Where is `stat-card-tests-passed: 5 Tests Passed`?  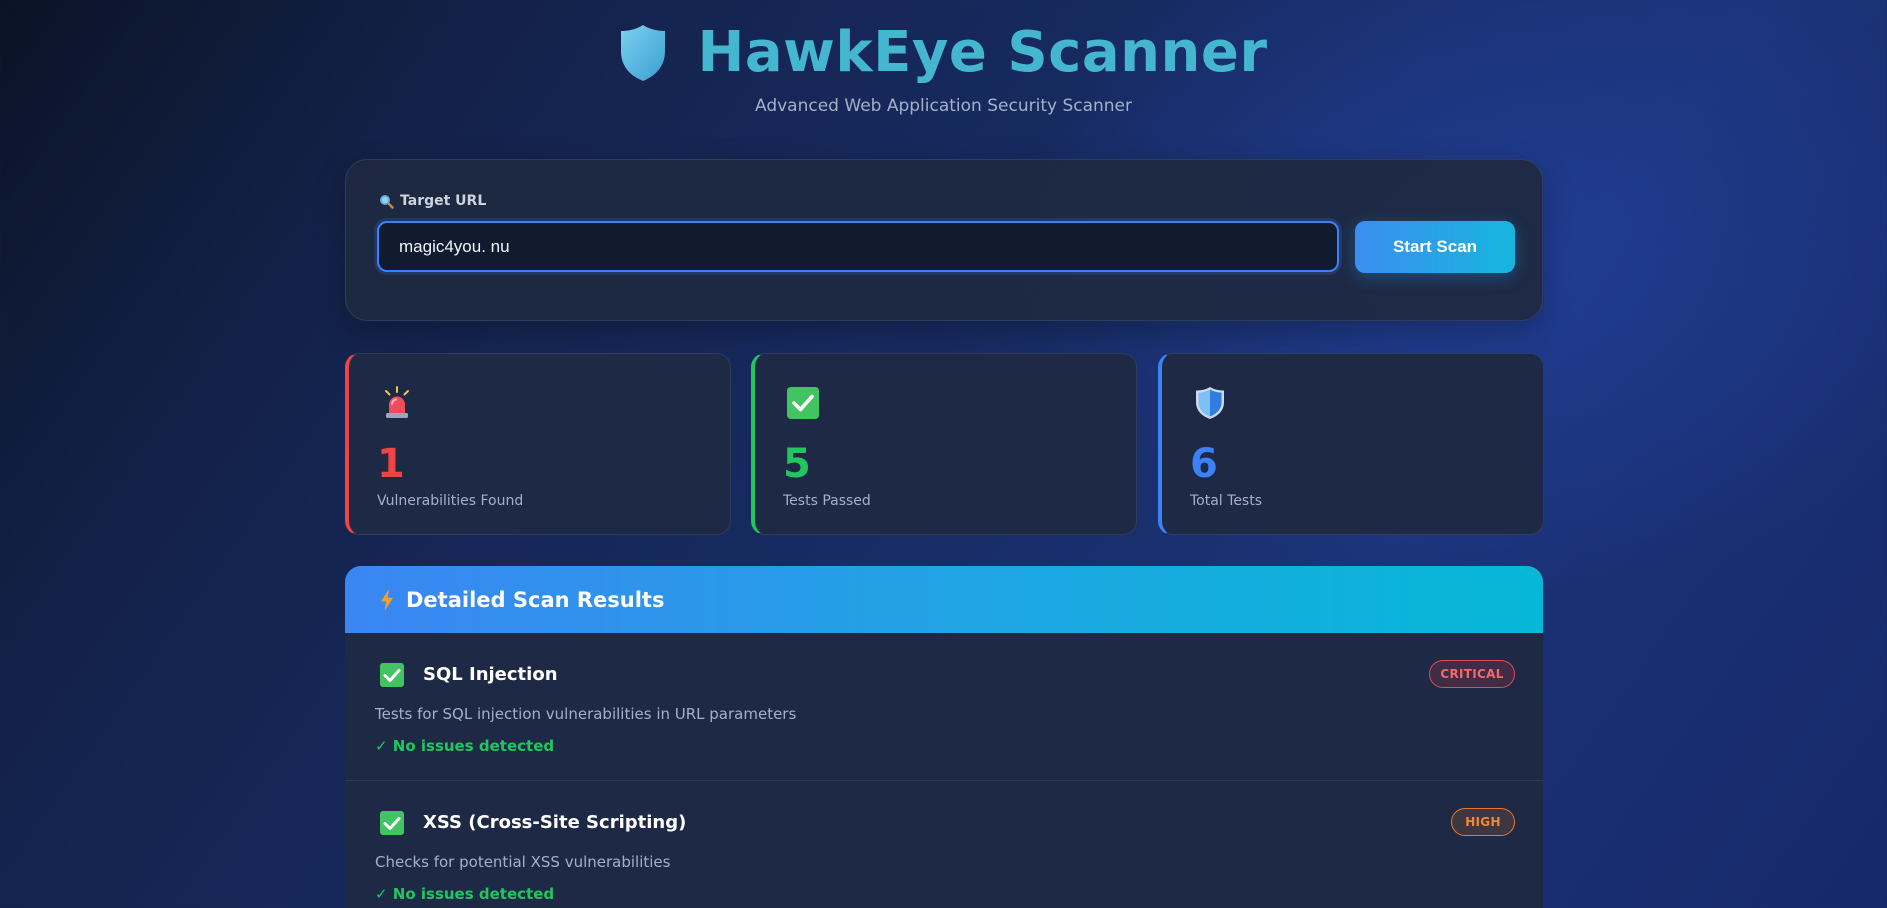 stat-card-tests-passed: 5 Tests Passed is located at coordinates (944, 444).